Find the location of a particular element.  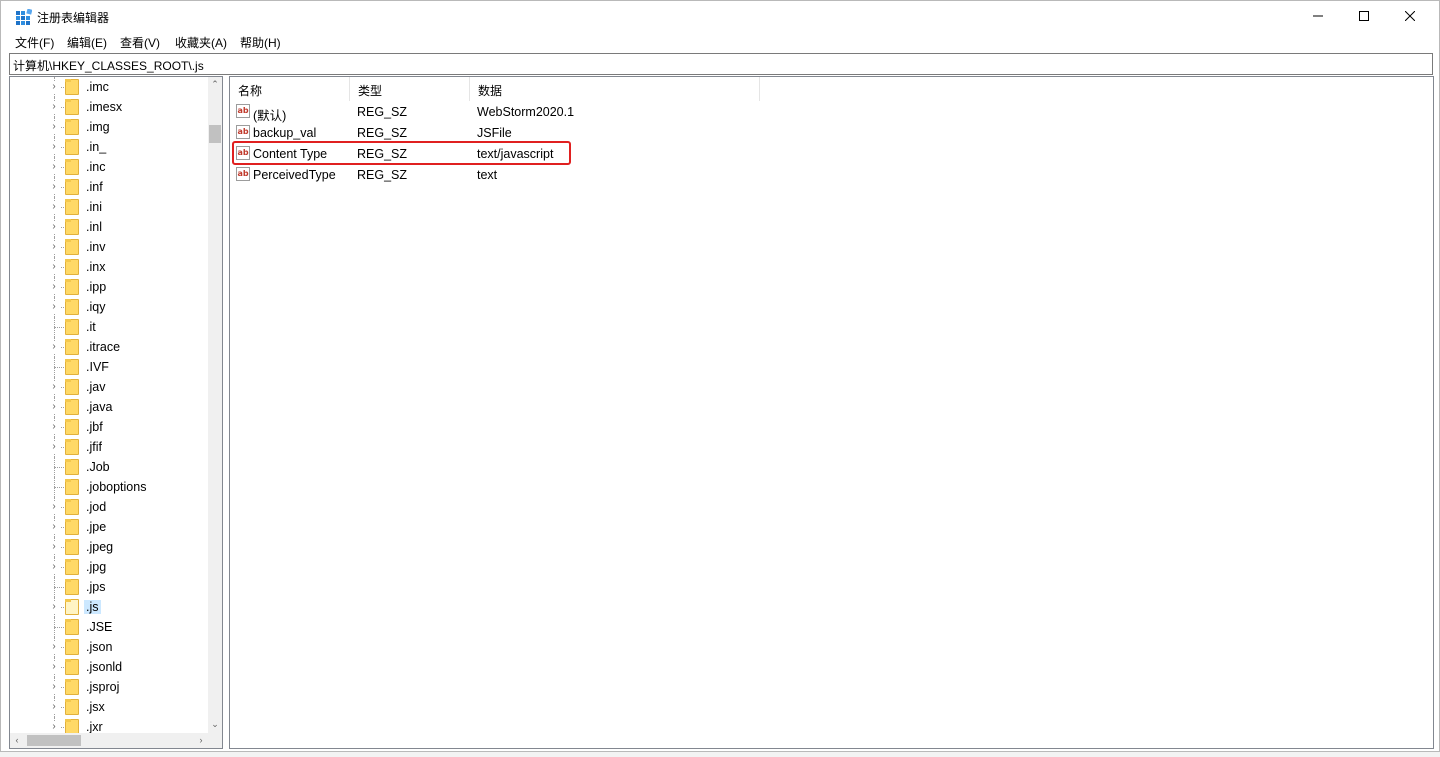

tree-item: › .imc is located at coordinates (109, 87).